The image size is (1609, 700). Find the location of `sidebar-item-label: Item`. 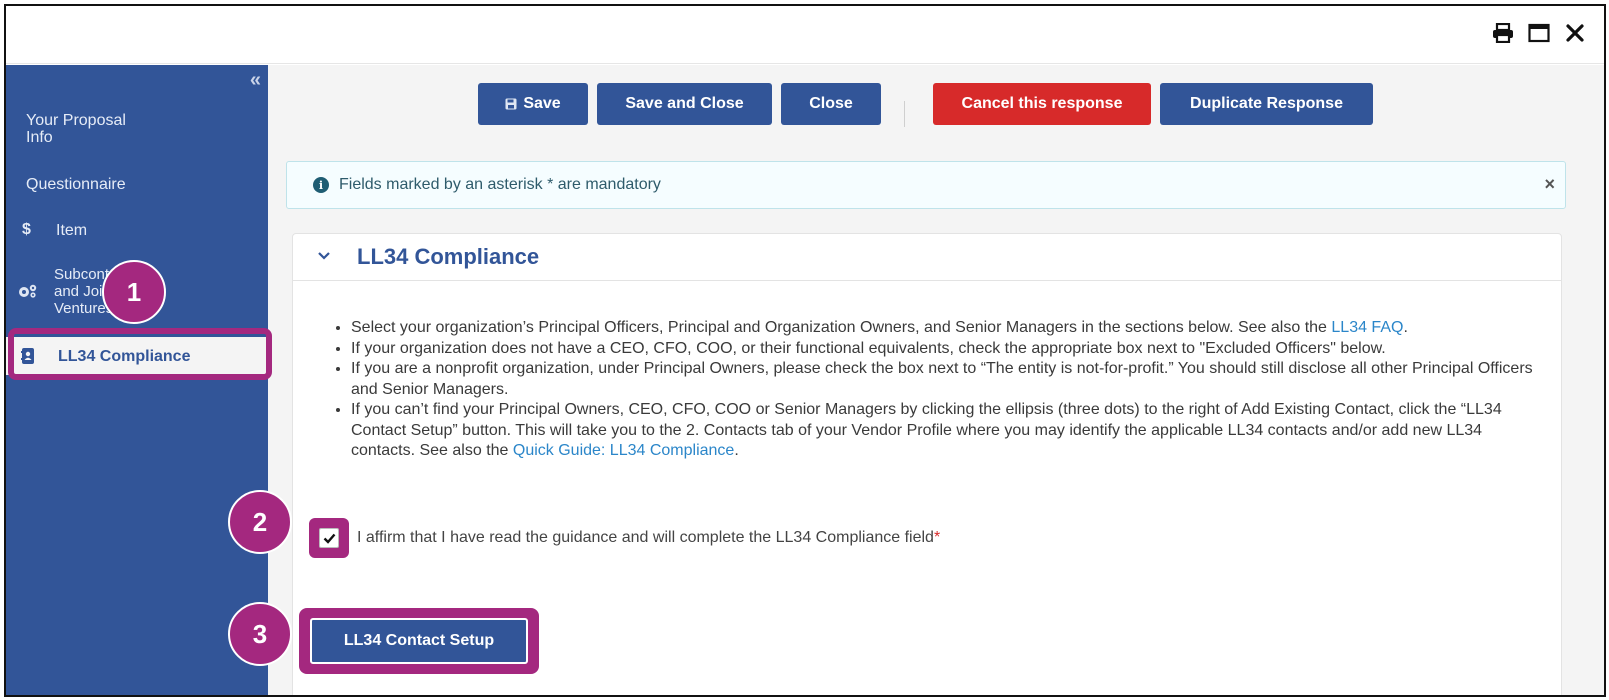

sidebar-item-label: Item is located at coordinates (72, 230).